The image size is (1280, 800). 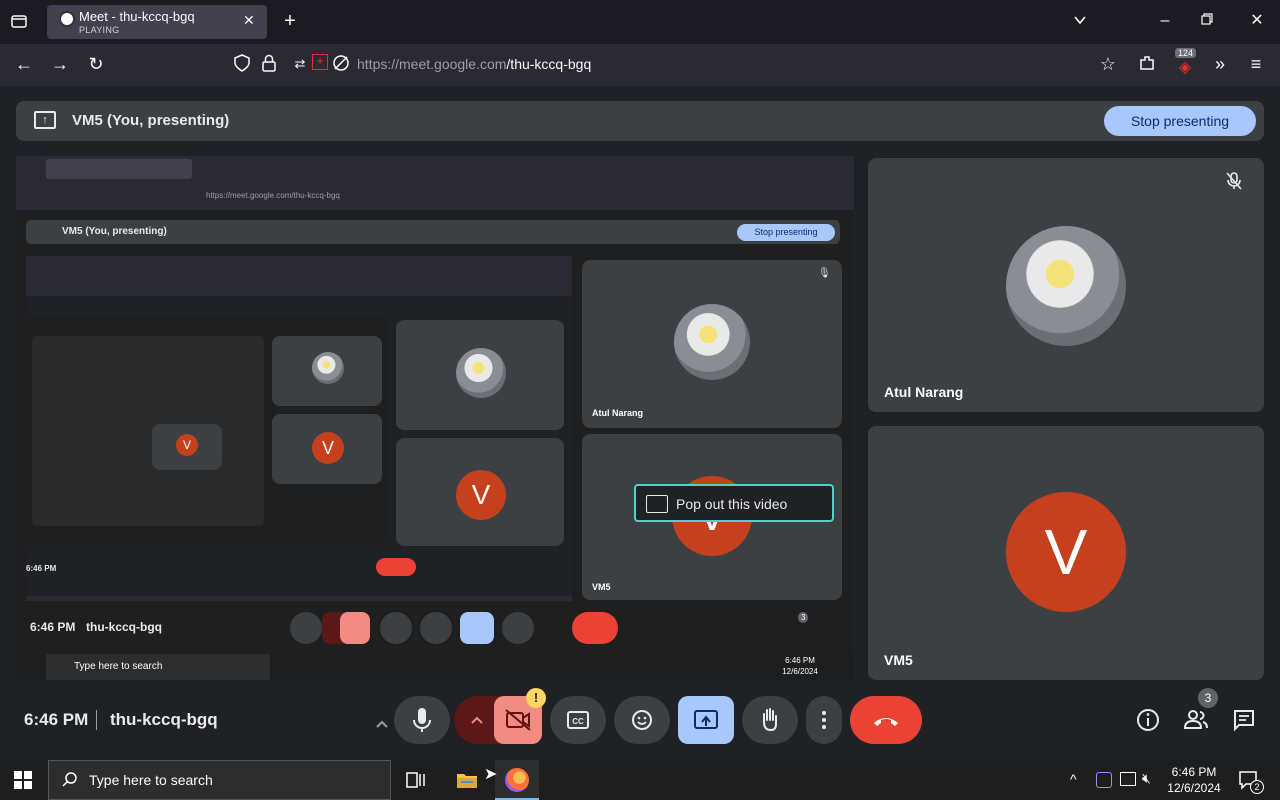 What do you see at coordinates (1236, 181) in the screenshot?
I see `mic-off-icon` at bounding box center [1236, 181].